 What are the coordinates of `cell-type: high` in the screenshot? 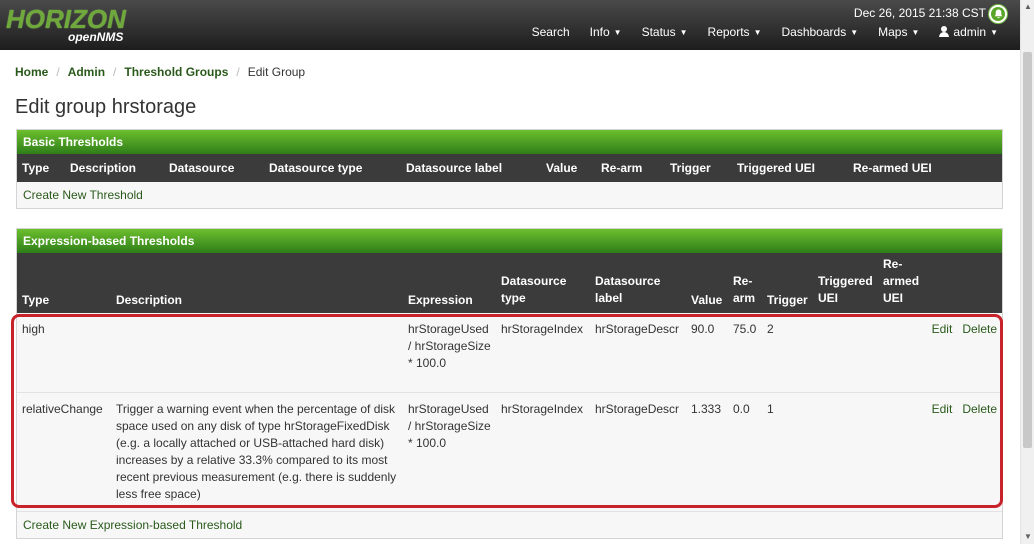 It's located at (33, 329).